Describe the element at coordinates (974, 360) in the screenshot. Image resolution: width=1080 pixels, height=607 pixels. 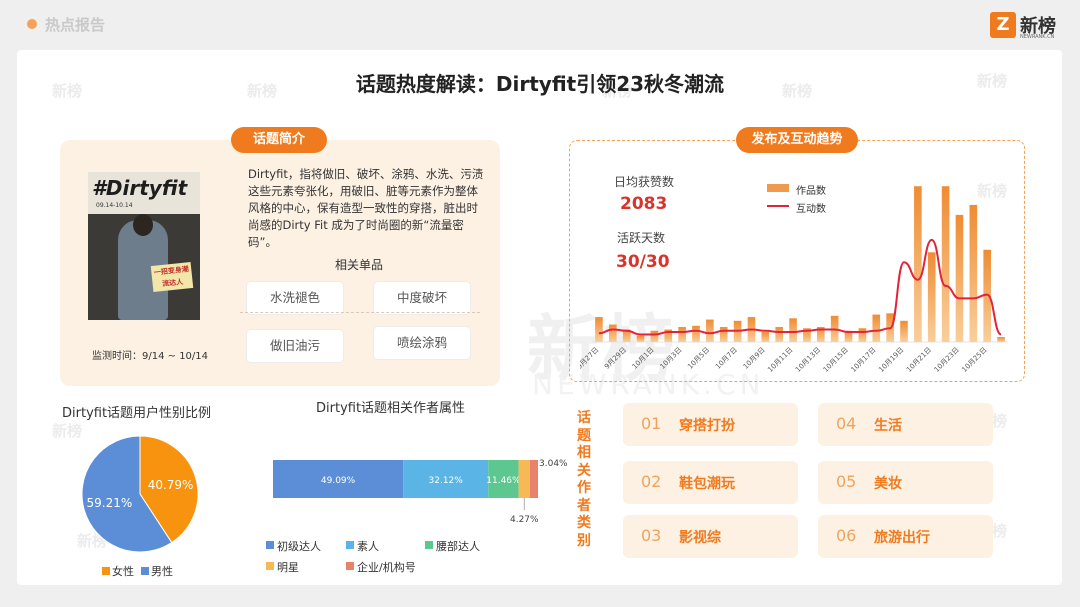
I see `x-tick-label: 10月25日` at that location.